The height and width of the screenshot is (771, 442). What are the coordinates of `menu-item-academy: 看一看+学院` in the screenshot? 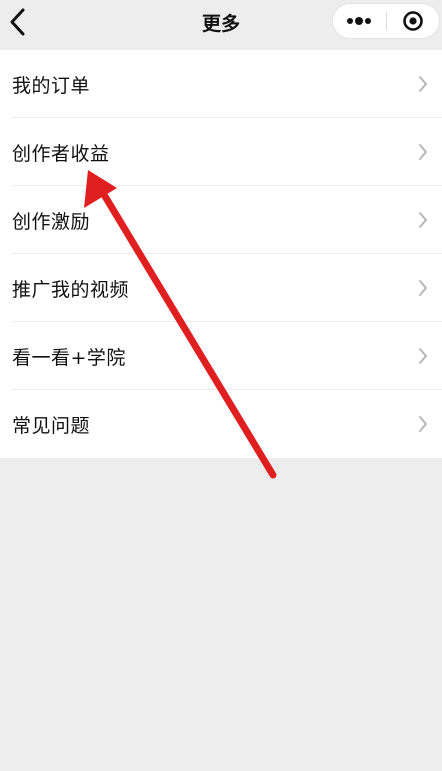 It's located at (221, 356).